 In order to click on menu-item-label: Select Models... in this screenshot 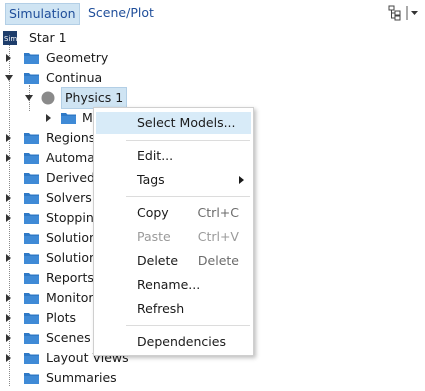, I will do `click(186, 122)`.